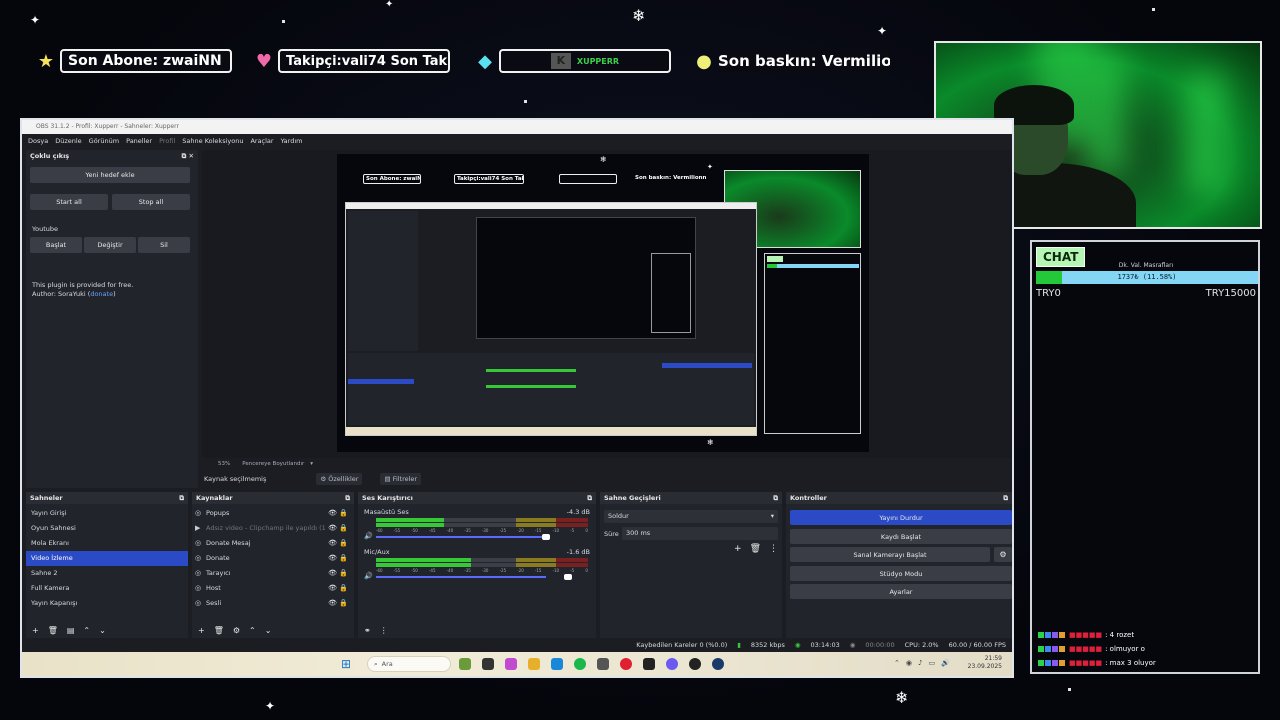 This screenshot has height=720, width=1280. I want to click on studio-mode-button: Stüdyo Modu, so click(901, 573).